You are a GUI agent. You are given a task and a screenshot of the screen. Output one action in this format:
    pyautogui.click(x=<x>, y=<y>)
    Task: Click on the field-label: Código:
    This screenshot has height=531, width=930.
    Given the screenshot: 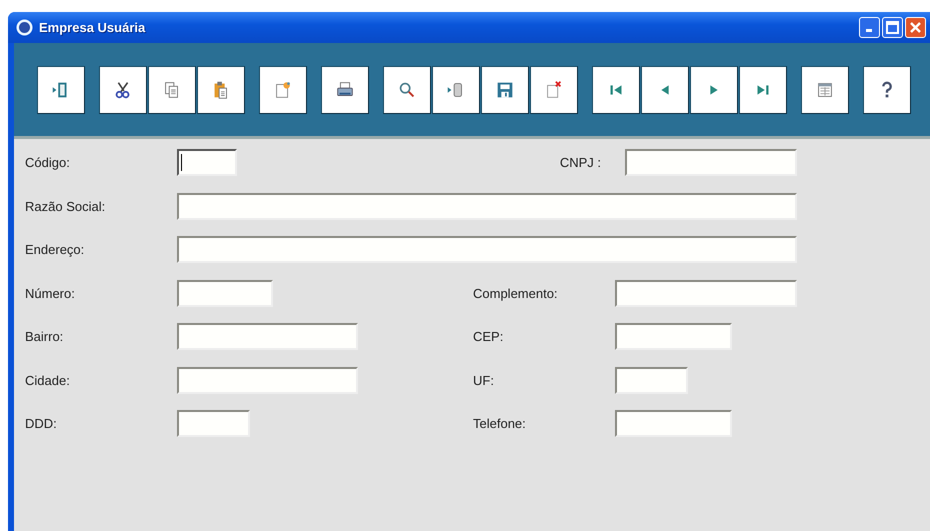 What is the action you would take?
    pyautogui.click(x=48, y=162)
    